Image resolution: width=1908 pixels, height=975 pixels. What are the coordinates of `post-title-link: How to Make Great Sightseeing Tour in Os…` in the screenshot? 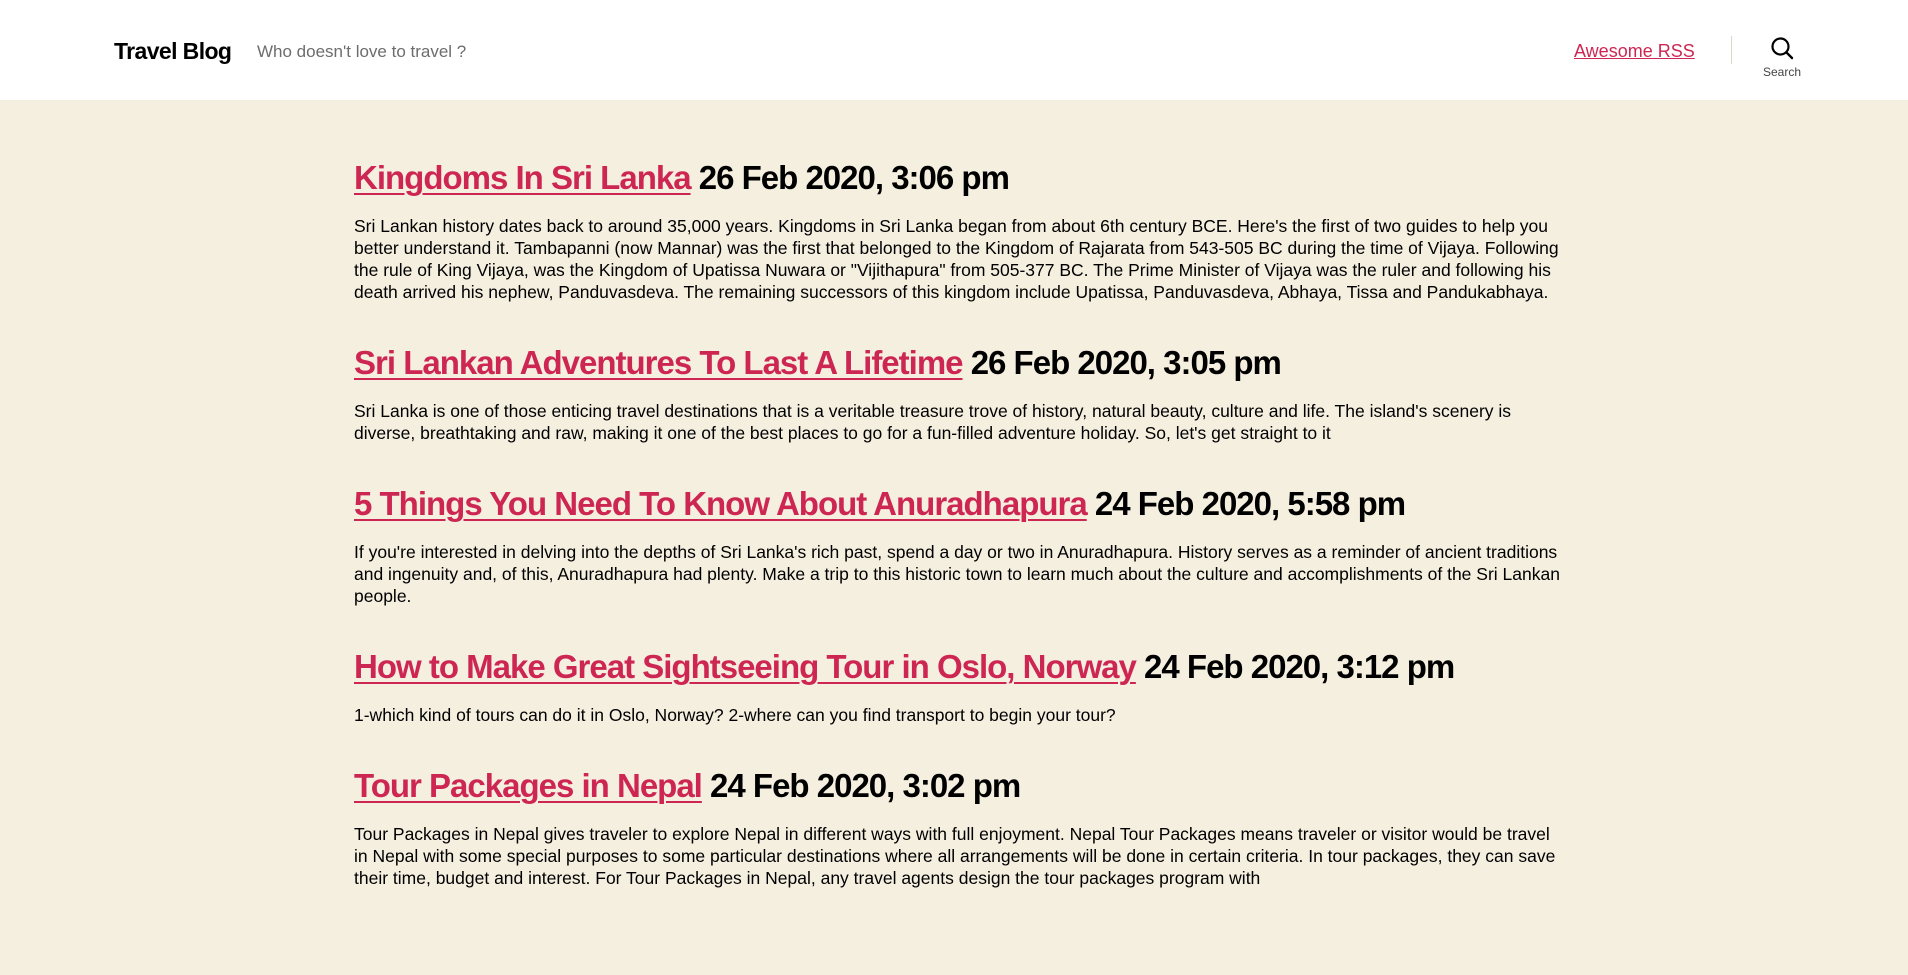 It's located at (745, 666).